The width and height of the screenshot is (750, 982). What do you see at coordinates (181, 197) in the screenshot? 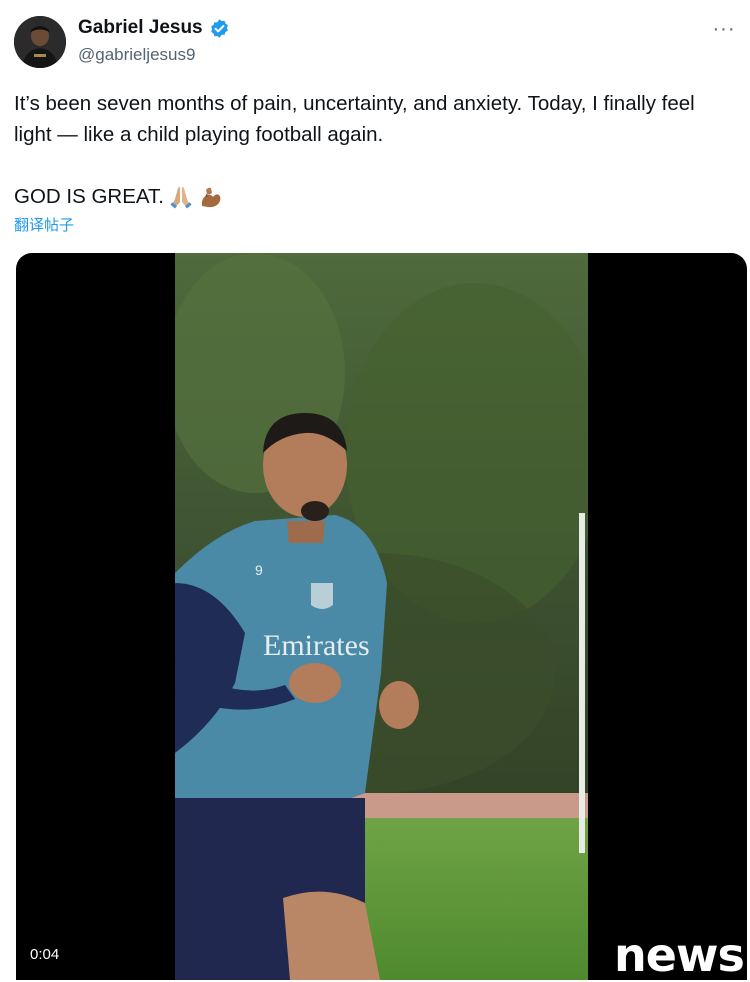
I see `praying-hands-emoji-icon` at bounding box center [181, 197].